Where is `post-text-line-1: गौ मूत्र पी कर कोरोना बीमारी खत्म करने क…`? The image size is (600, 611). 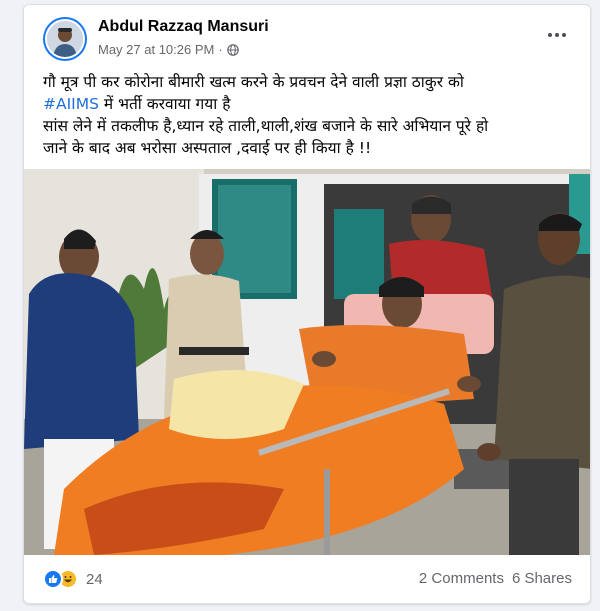 post-text-line-1: गौ मूत्र पी कर कोरोना बीमारी खत्म करने क… is located at coordinates (253, 82).